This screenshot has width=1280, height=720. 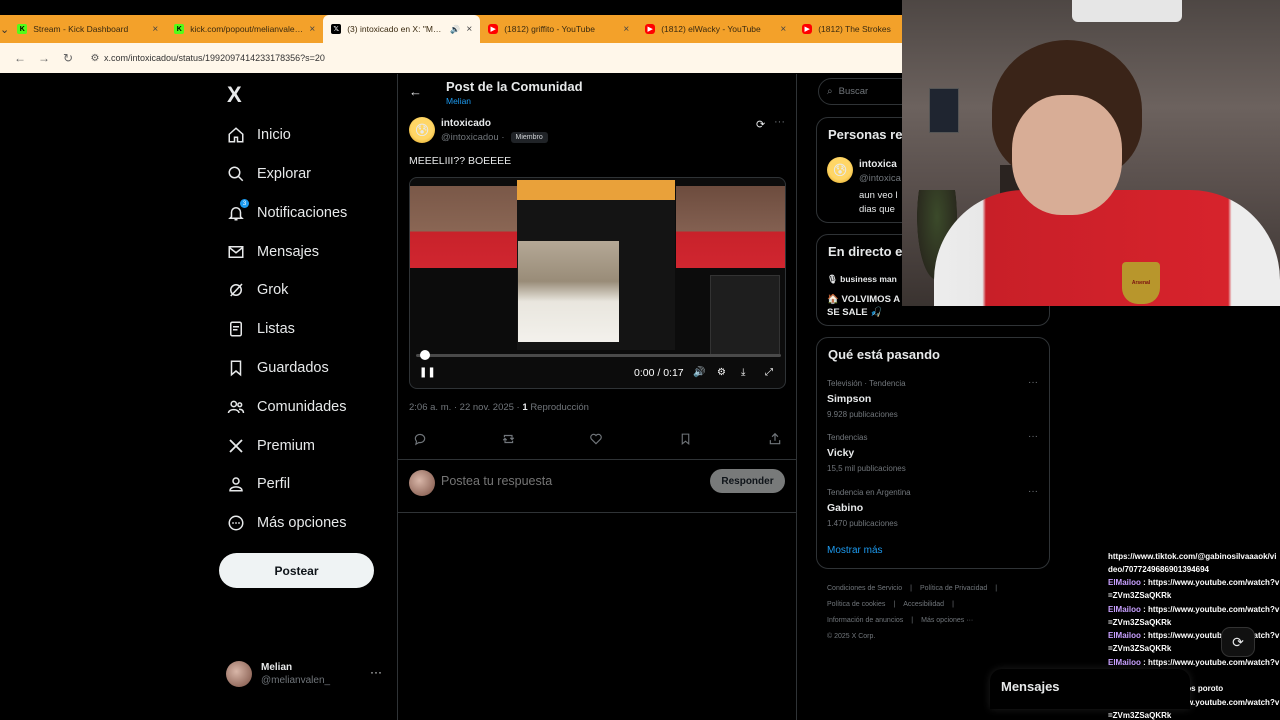 What do you see at coordinates (236, 290) in the screenshot?
I see `grok-icon` at bounding box center [236, 290].